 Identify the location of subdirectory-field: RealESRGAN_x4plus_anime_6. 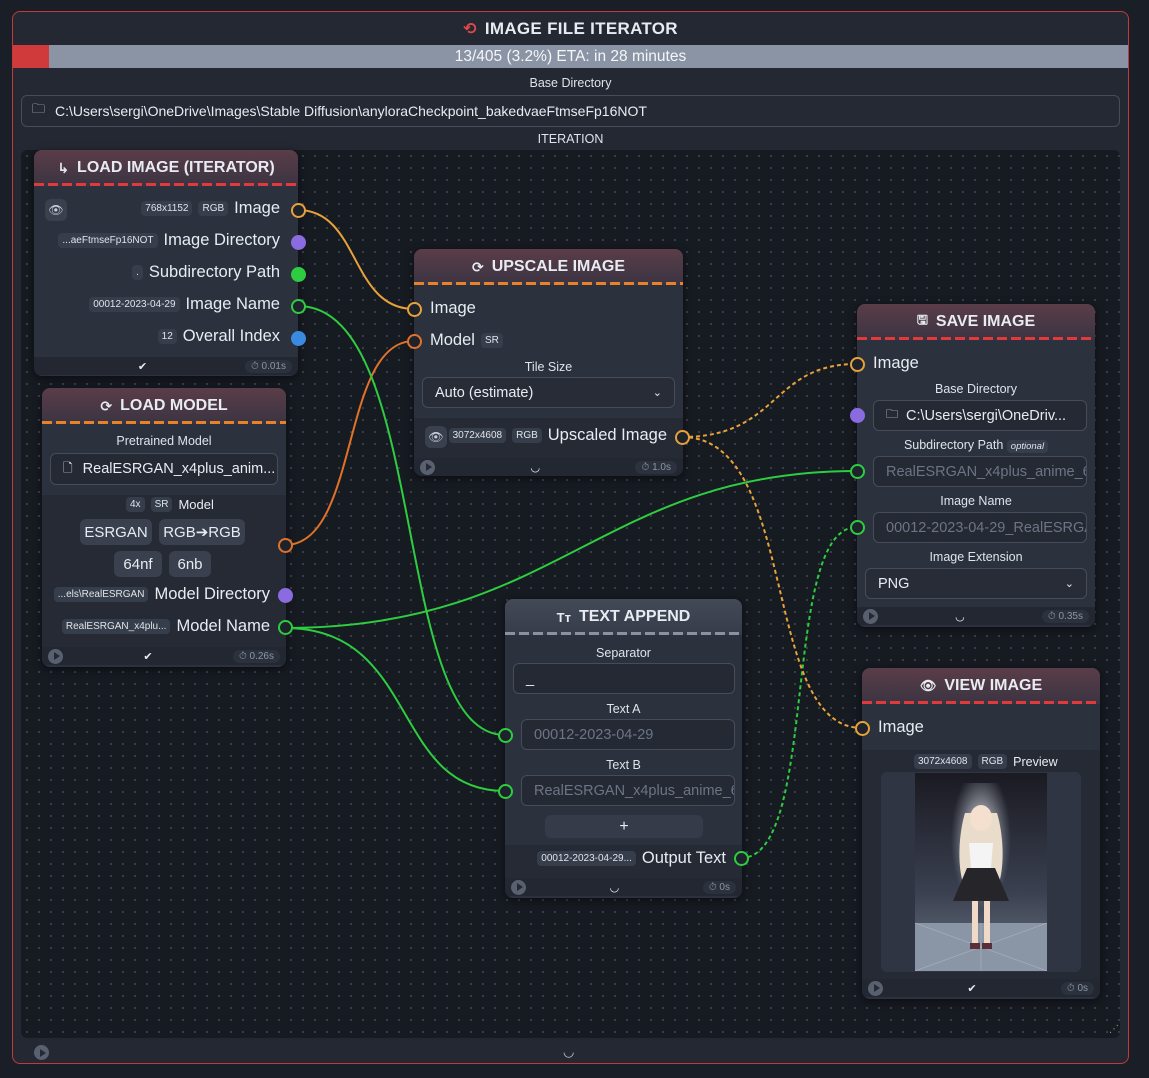
(980, 471).